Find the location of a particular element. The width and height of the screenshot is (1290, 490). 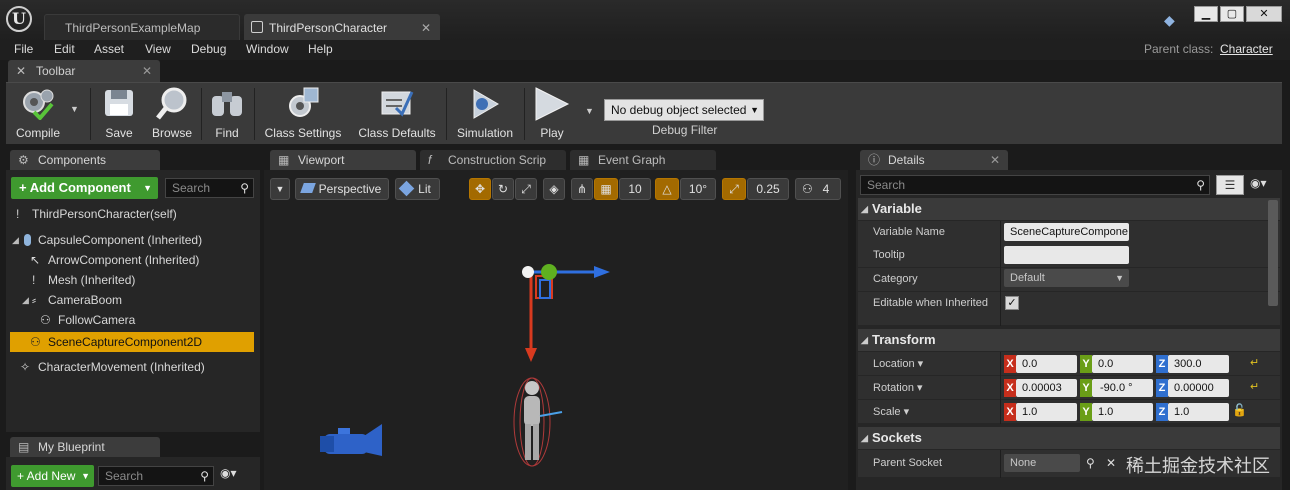

component-capsule: ◢ CapsuleComponent (Inherited) is located at coordinates (132, 240).